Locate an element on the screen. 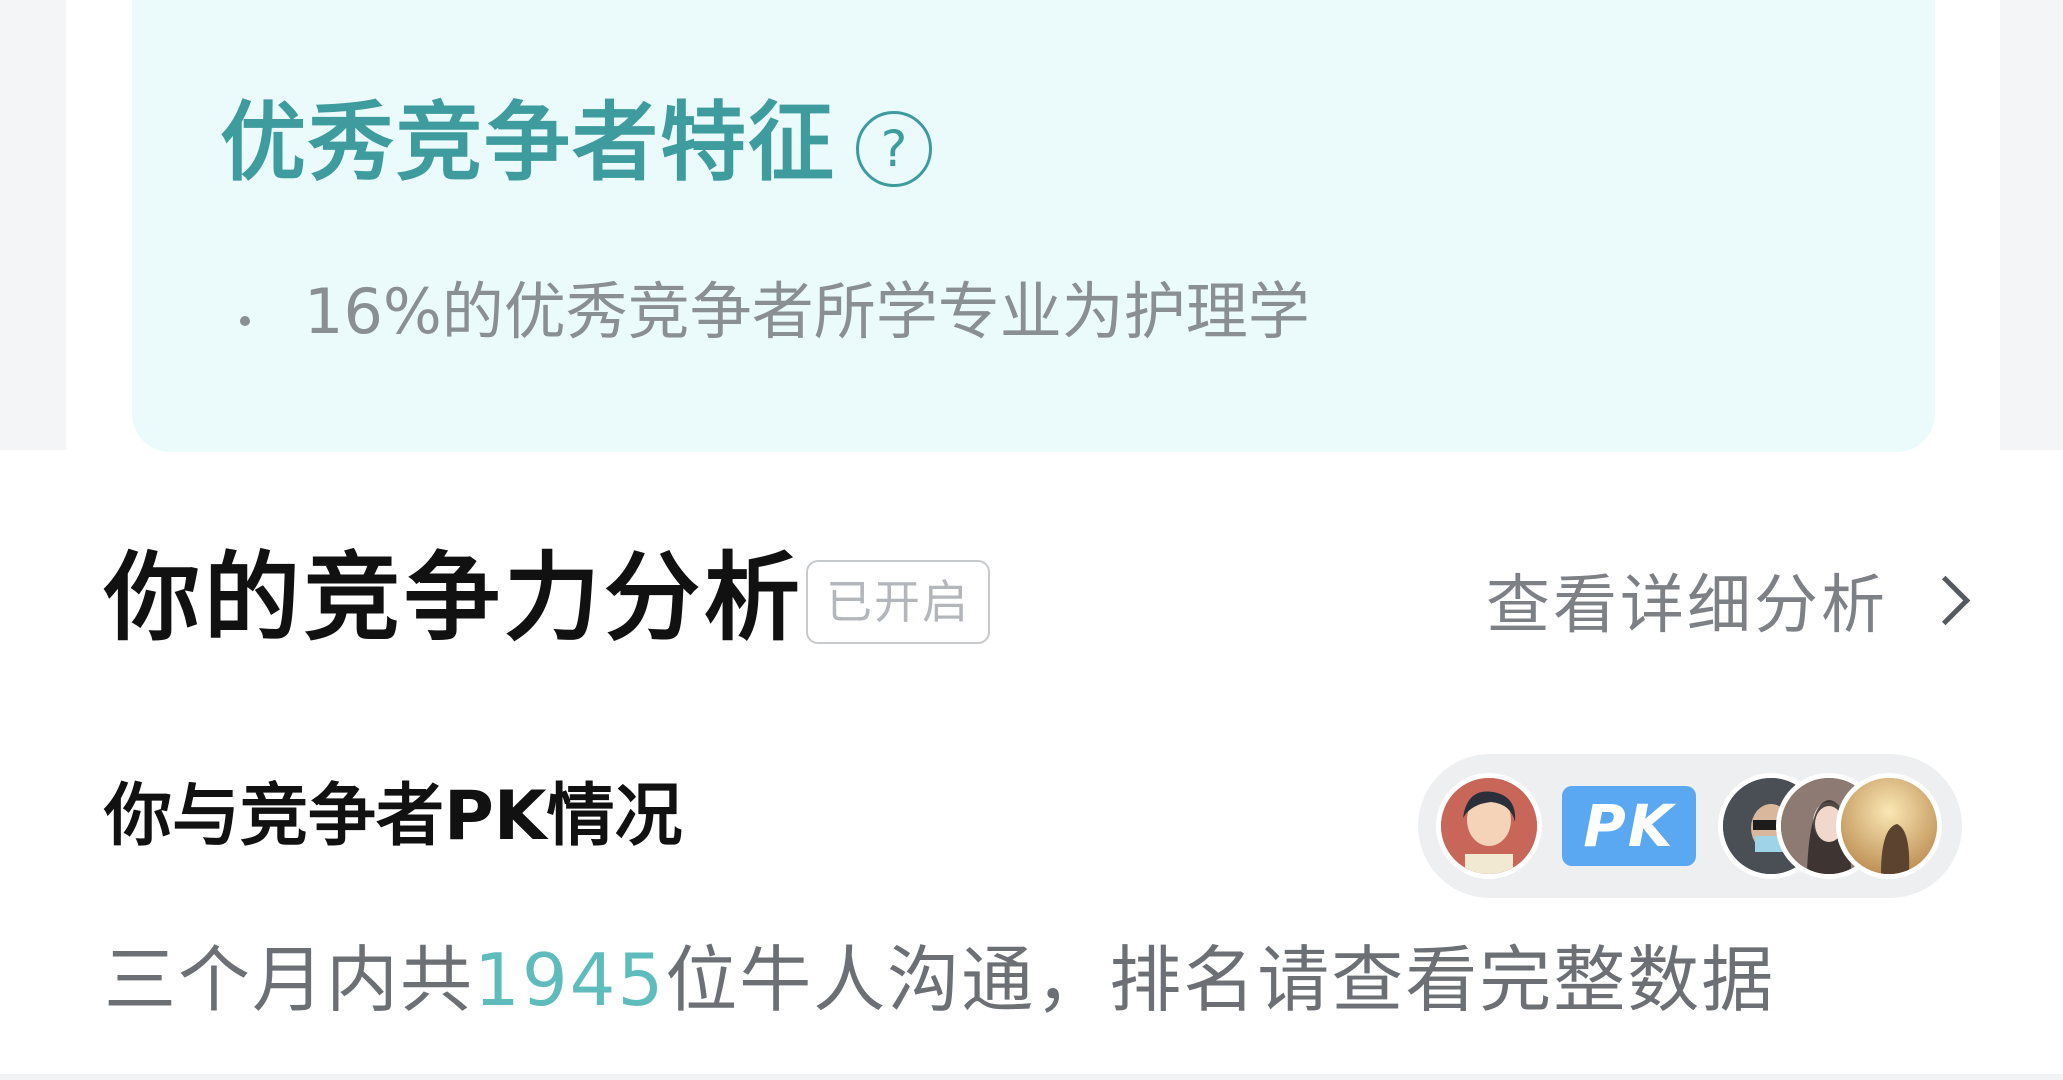 The image size is (2063, 1080). summary-prefix: 三个月内共 is located at coordinates (289, 980).